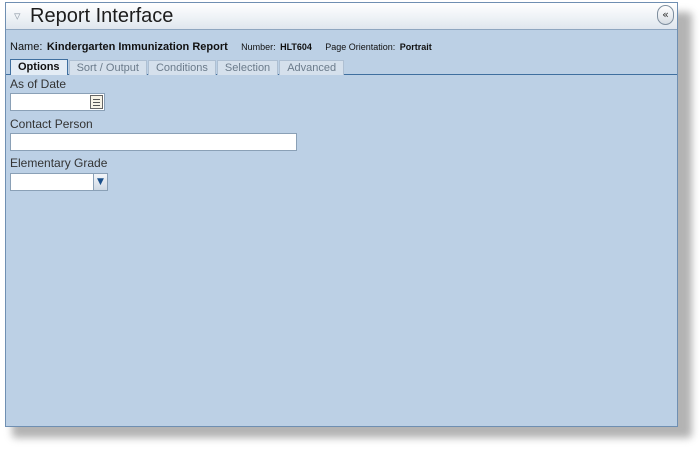 Image resolution: width=700 pixels, height=450 pixels. I want to click on window-title: Report Interface, so click(102, 16).